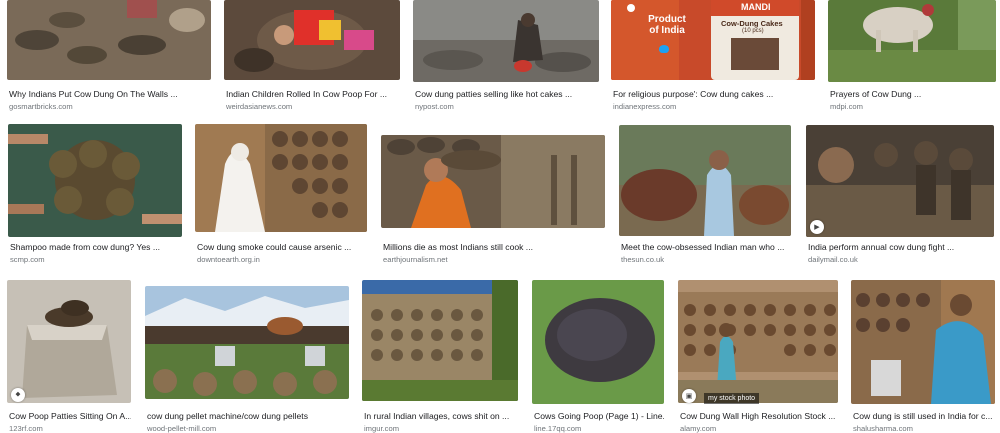 The image size is (1000, 433). I want to click on result-card: Prayers of Cow Dung ... mdpi.com, so click(912, 55).